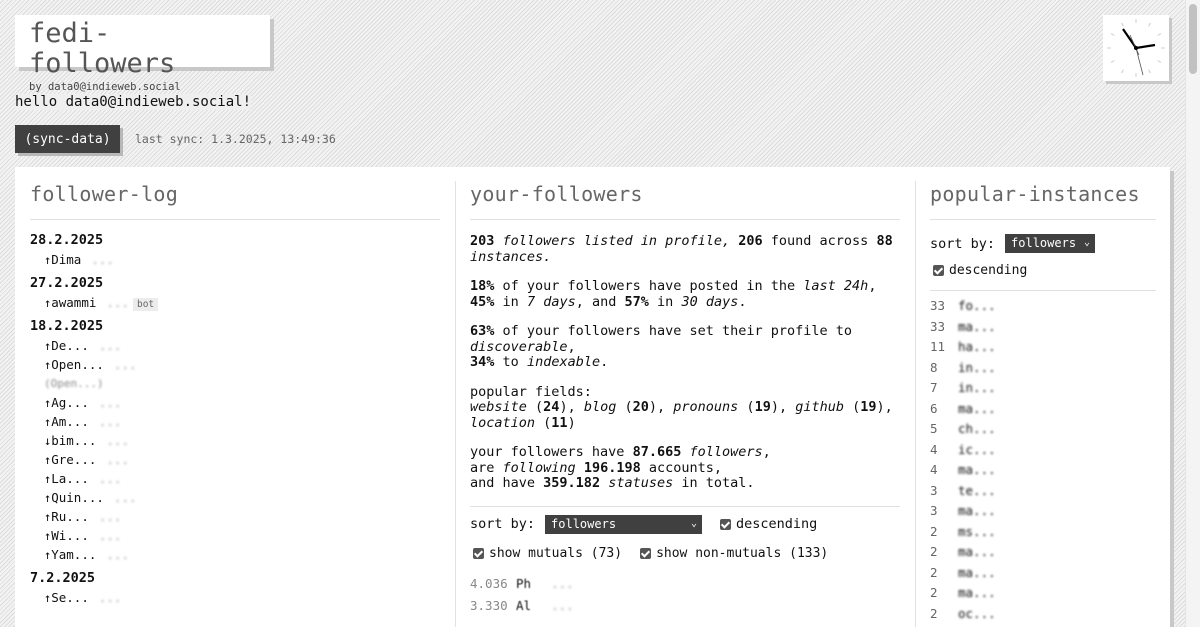 The image size is (1200, 627). Describe the element at coordinates (934, 490) in the screenshot. I see `instance-count: 3` at that location.